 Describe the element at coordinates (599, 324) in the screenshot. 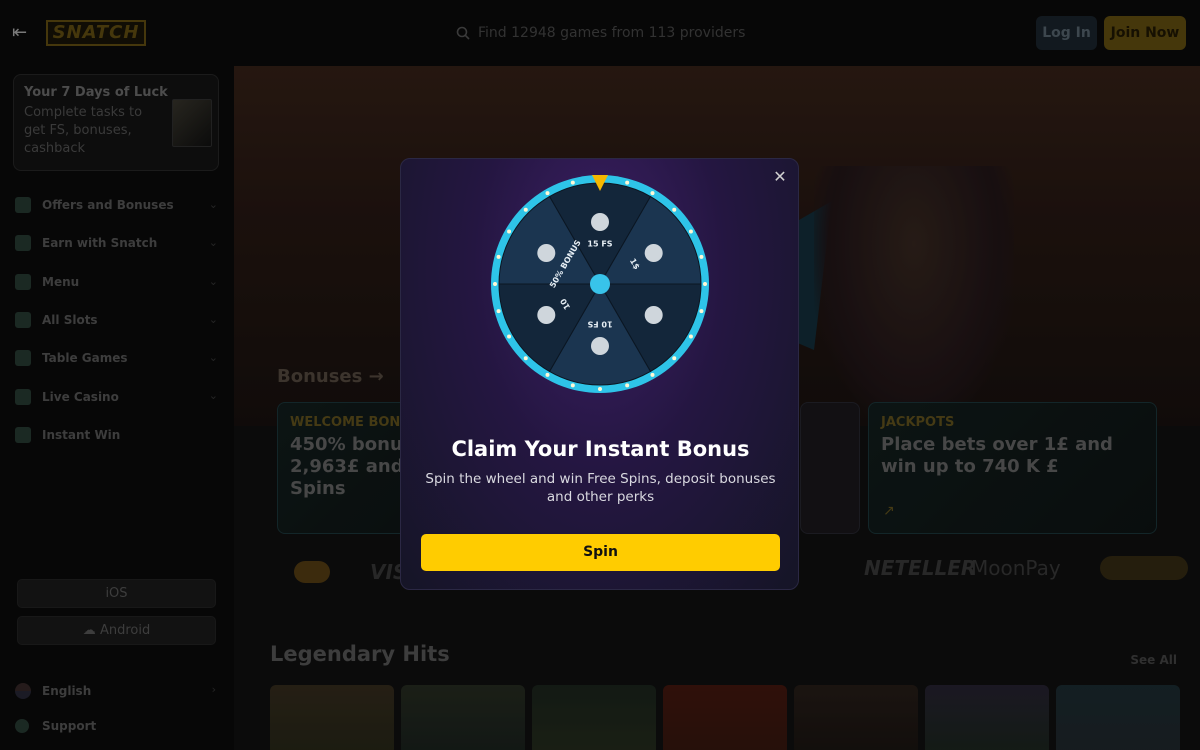

I see `wheel-segment-label: 10 FS` at that location.